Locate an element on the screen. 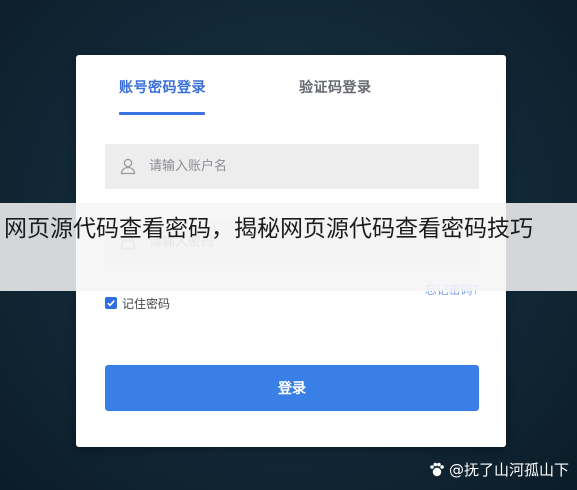 The width and height of the screenshot is (577, 490). remember-label: 记住密码 is located at coordinates (146, 303).